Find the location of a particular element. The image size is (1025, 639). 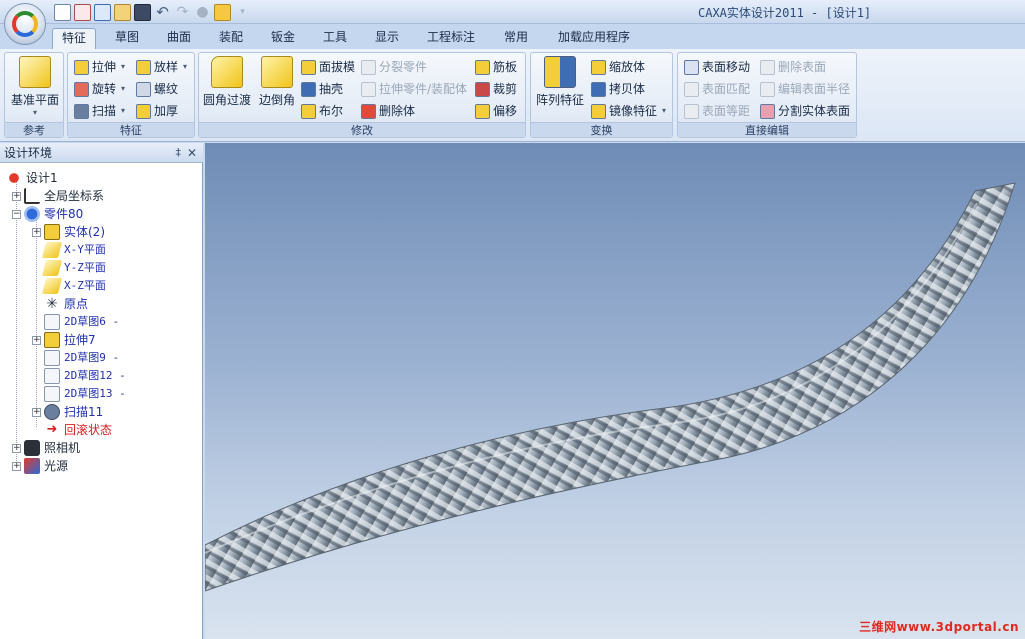

tree-label-rollback: 回滚状态 is located at coordinates (88, 430).